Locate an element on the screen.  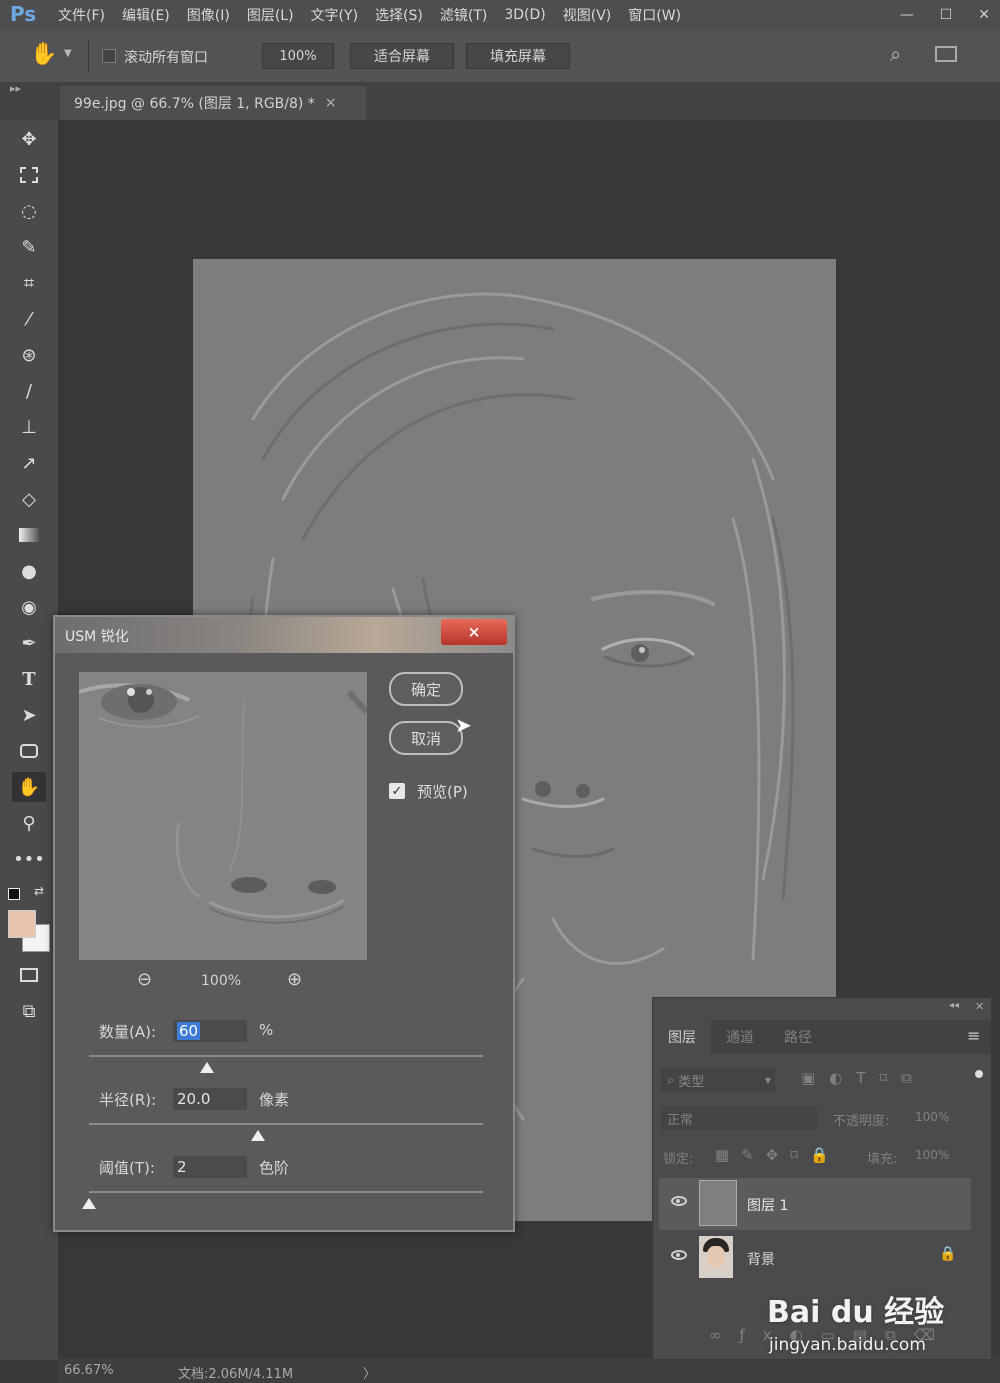
status-zoom: 66.67% is located at coordinates (89, 1370).